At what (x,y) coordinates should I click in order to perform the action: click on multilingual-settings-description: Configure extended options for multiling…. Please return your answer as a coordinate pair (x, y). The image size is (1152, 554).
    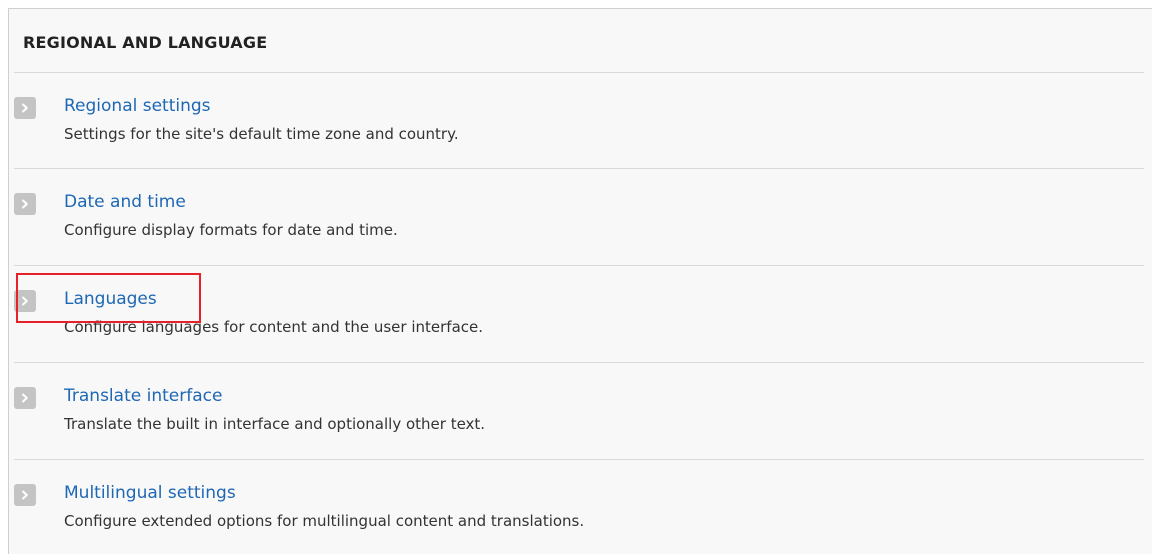
    Looking at the image, I should click on (324, 521).